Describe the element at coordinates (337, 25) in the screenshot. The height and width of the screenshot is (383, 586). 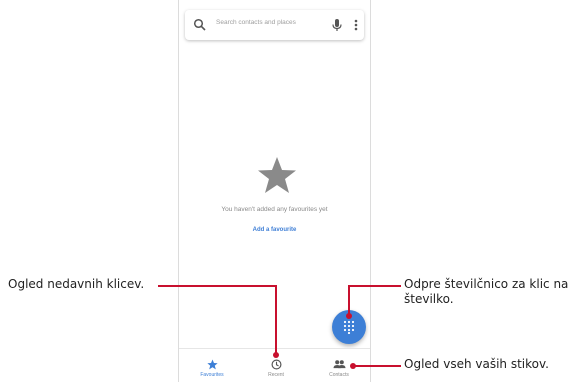
I see `microphone-icon` at that location.